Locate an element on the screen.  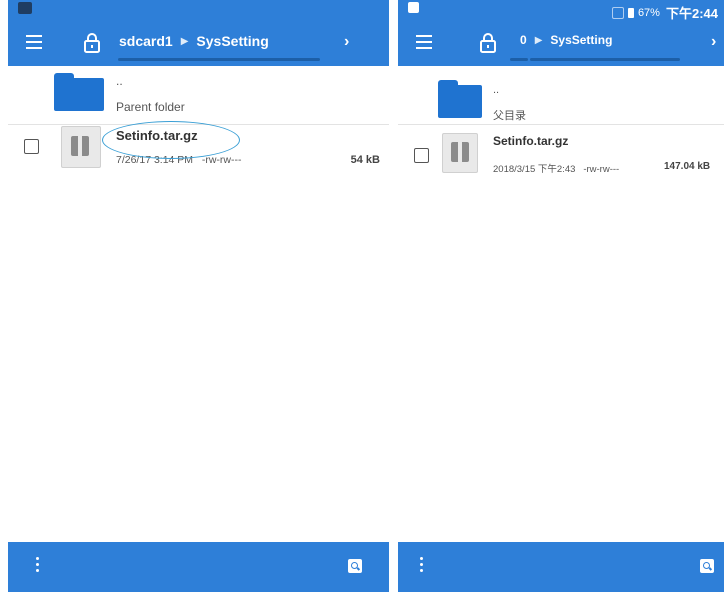
highlight-annotation is located at coordinates (171, 140).